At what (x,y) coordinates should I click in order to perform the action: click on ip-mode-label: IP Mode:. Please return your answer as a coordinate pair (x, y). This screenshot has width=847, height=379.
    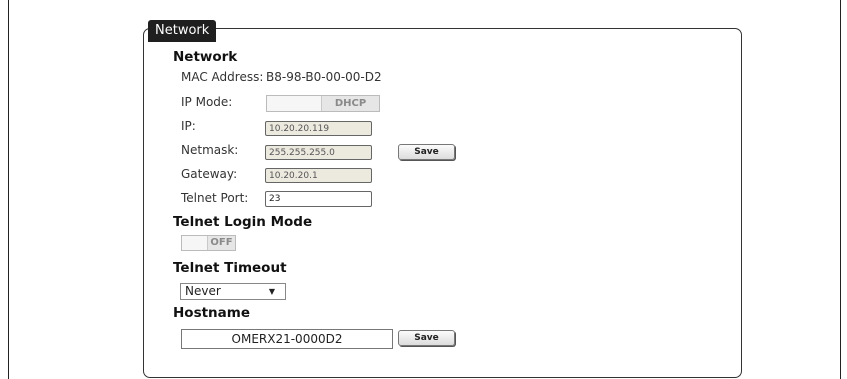
    Looking at the image, I should click on (207, 102).